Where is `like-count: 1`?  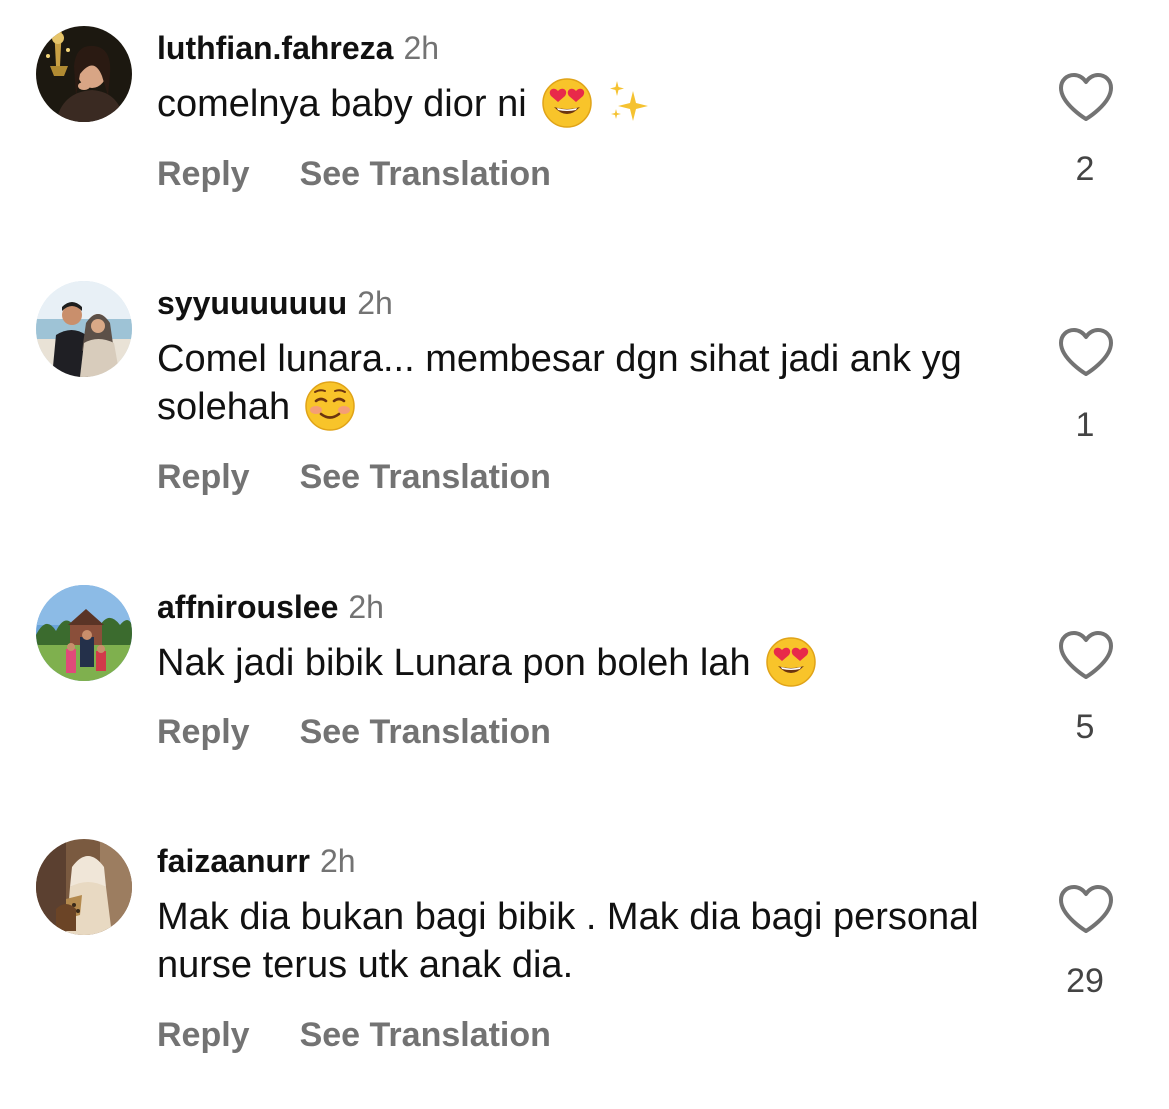 like-count: 1 is located at coordinates (1085, 425).